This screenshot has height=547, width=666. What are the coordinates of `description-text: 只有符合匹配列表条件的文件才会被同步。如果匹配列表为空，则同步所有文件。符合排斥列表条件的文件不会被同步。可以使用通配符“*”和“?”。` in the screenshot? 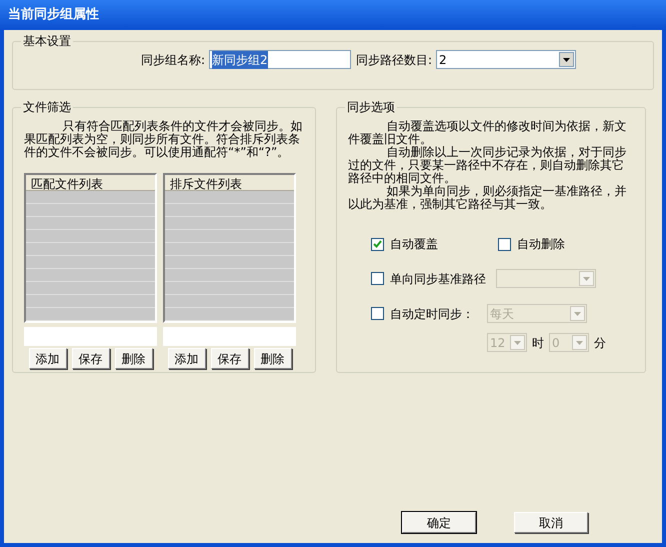 It's located at (163, 139).